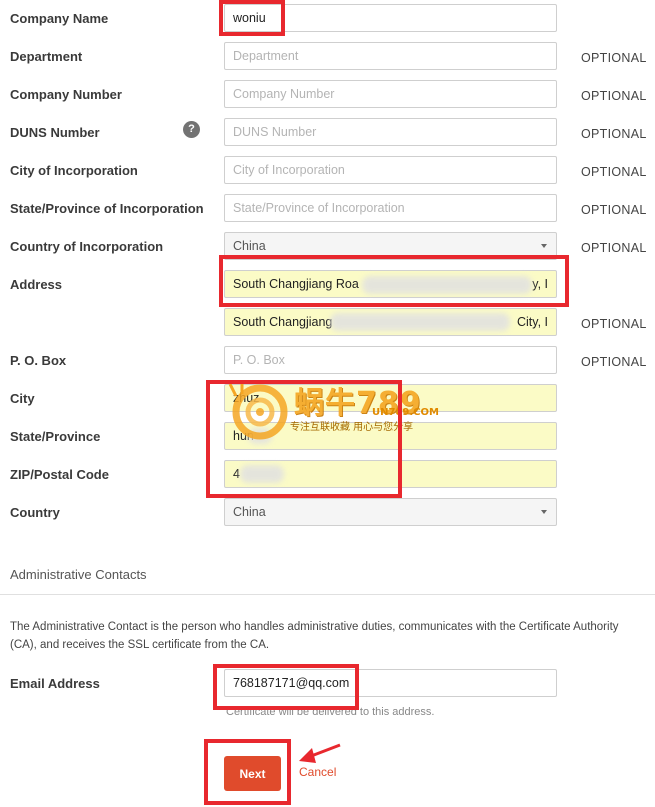 The image size is (655, 807). I want to click on company-name-input: woniu, so click(390, 18).